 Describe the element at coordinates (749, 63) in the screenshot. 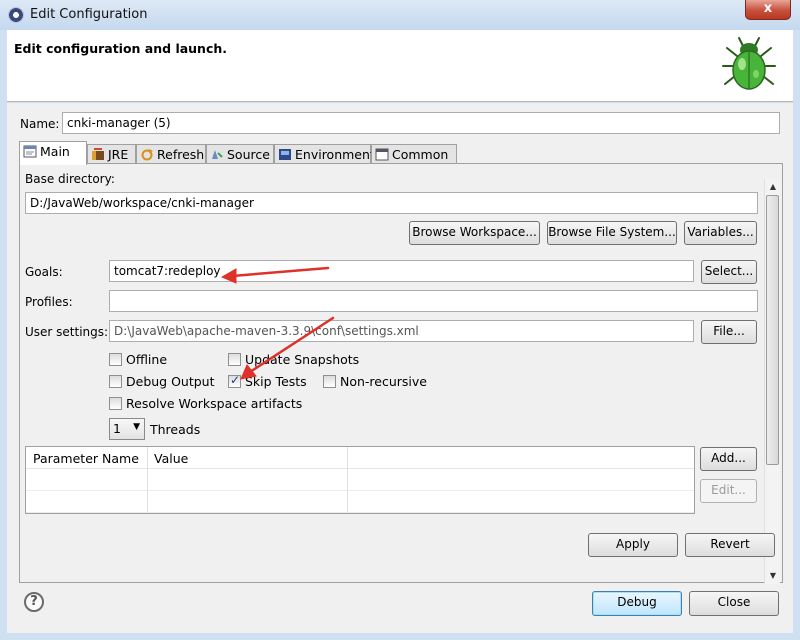

I see `debug-bug-icon` at that location.